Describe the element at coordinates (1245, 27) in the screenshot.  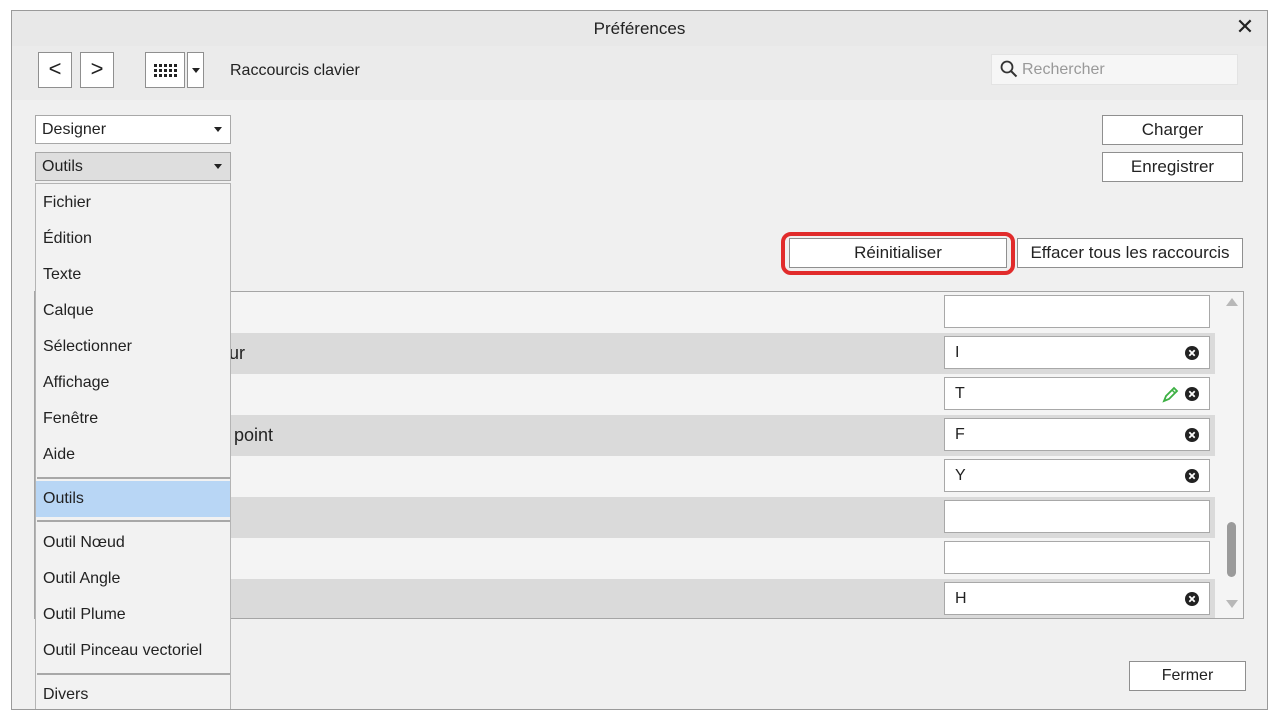
I see `close-icon: ✕` at that location.